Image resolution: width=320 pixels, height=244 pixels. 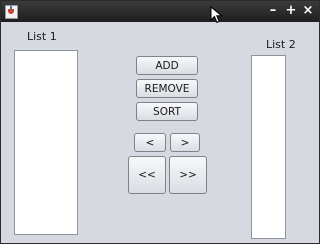 What do you see at coordinates (11, 12) in the screenshot?
I see `java-app-icon` at bounding box center [11, 12].